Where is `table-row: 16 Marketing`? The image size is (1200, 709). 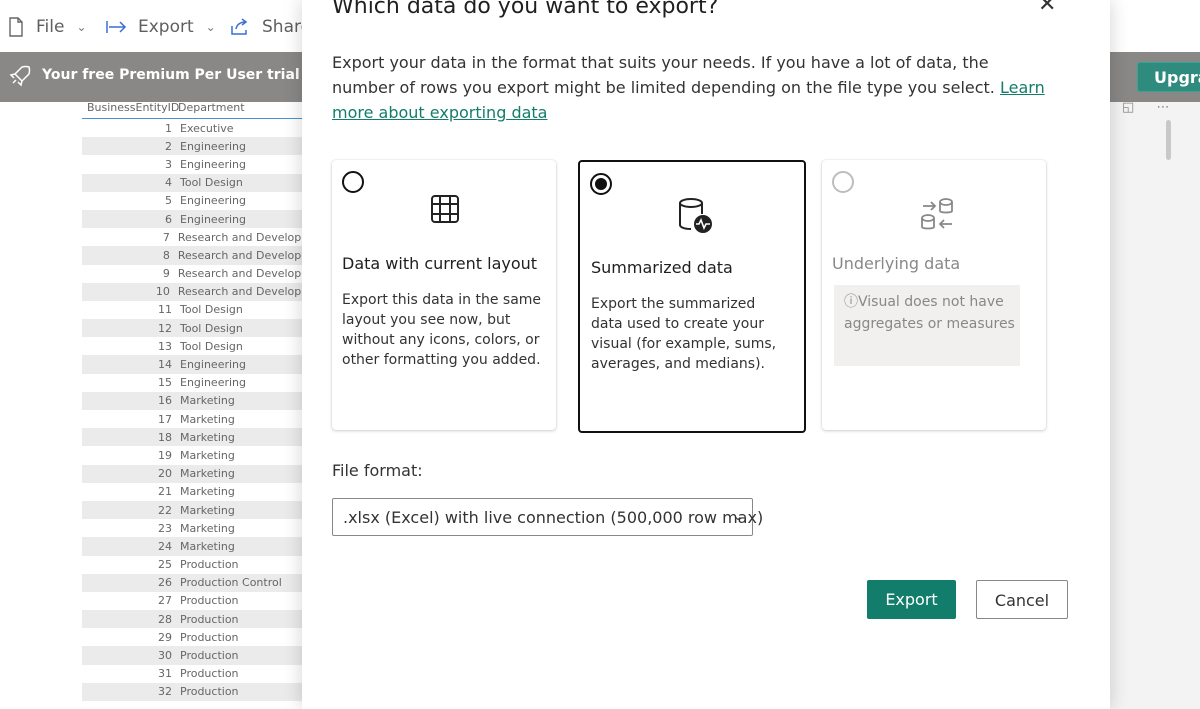
table-row: 16 Marketing is located at coordinates (197, 400).